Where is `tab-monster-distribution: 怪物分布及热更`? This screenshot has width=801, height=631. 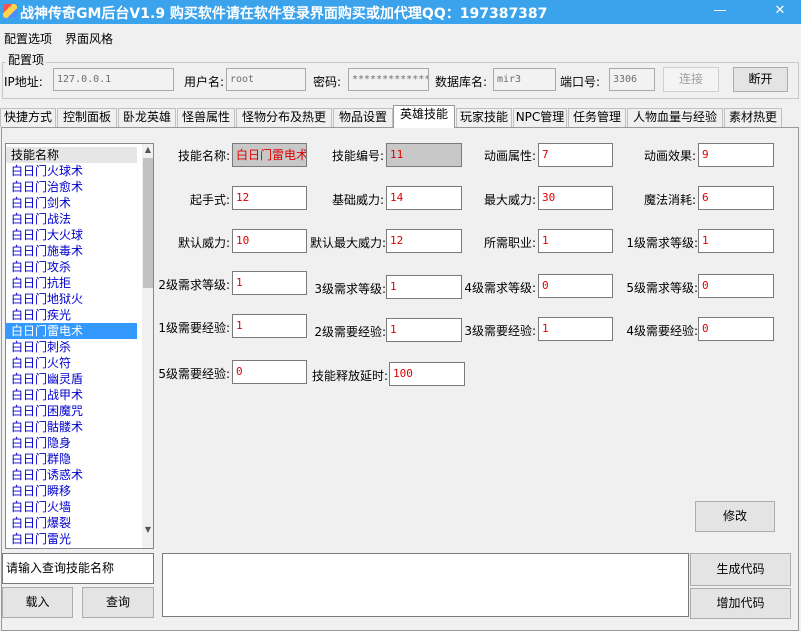
tab-monster-distribution: 怪物分布及热更 is located at coordinates (284, 117).